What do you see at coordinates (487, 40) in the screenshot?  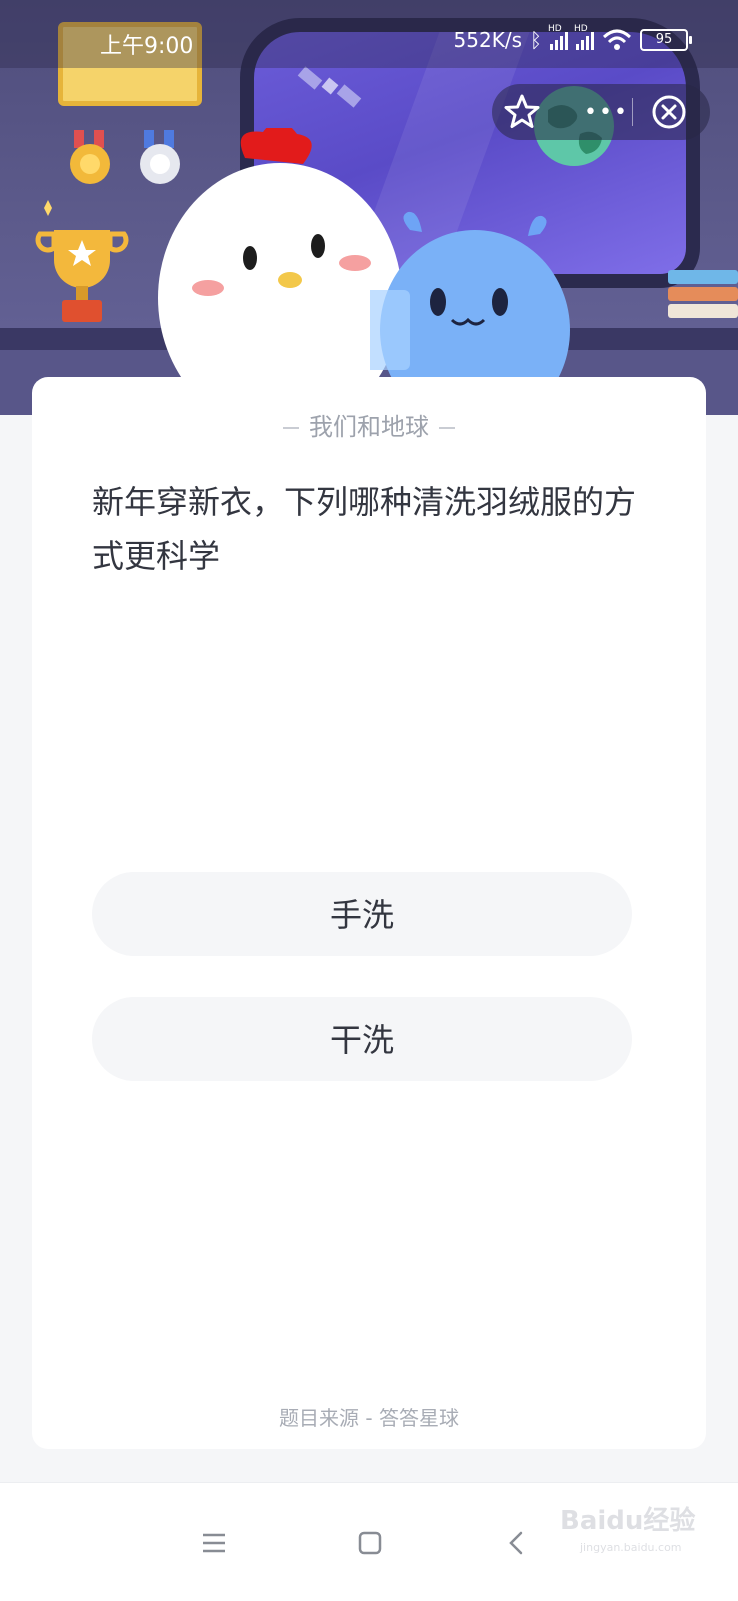 I see `network-speed: 552K/s` at bounding box center [487, 40].